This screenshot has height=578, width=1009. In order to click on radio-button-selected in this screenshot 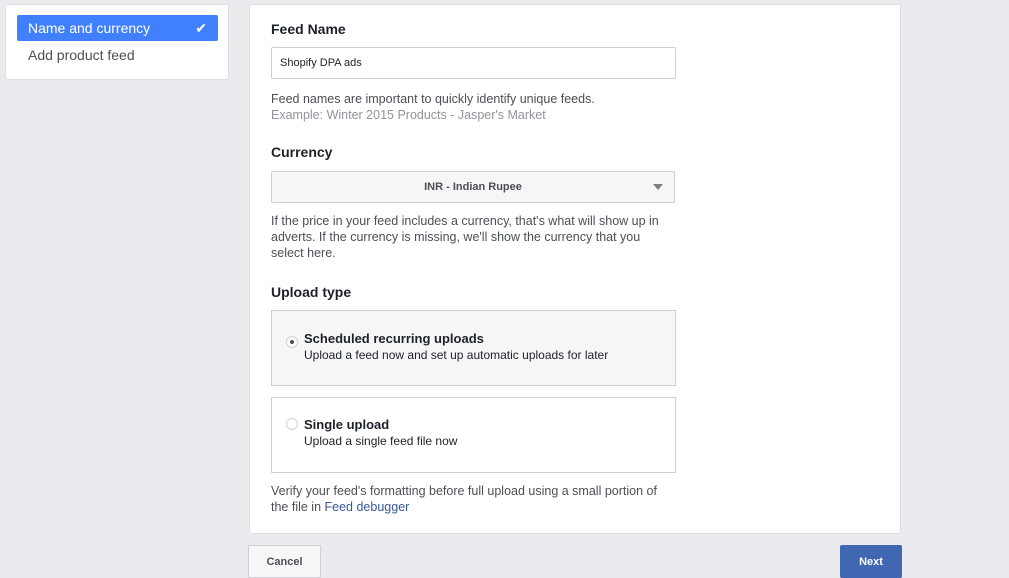, I will do `click(292, 342)`.